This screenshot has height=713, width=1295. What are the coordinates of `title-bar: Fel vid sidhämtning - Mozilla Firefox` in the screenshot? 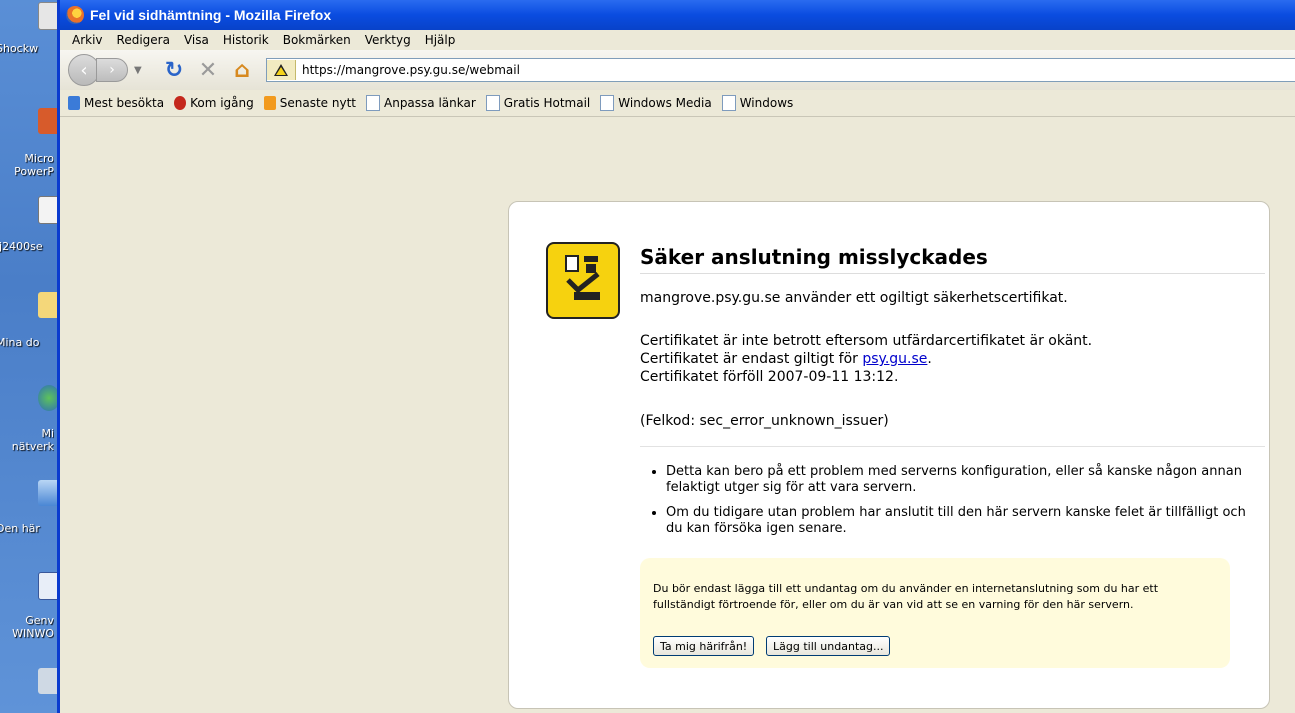 It's located at (677, 15).